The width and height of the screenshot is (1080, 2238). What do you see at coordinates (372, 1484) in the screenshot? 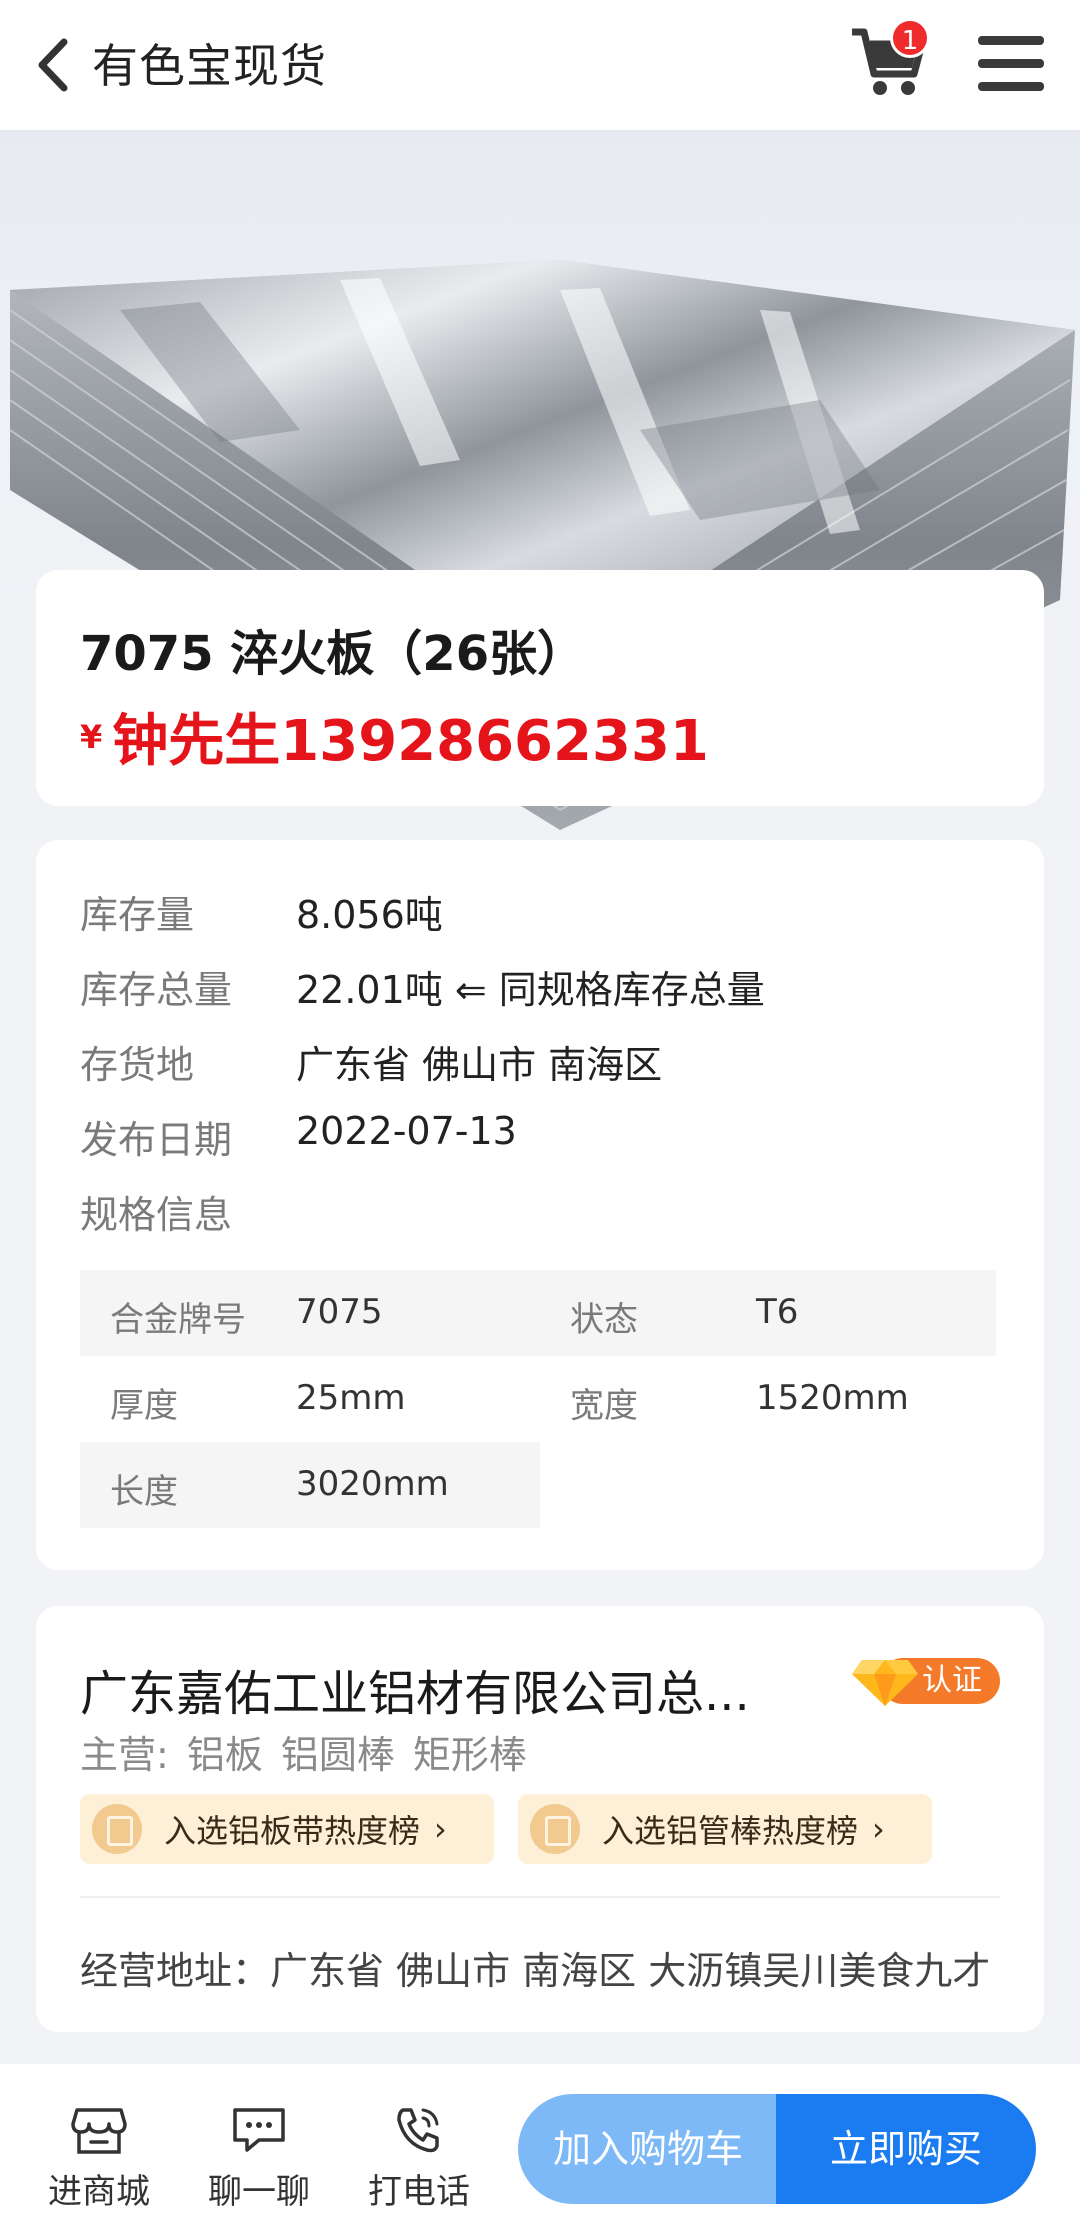
I see `length-value: 3020mm` at bounding box center [372, 1484].